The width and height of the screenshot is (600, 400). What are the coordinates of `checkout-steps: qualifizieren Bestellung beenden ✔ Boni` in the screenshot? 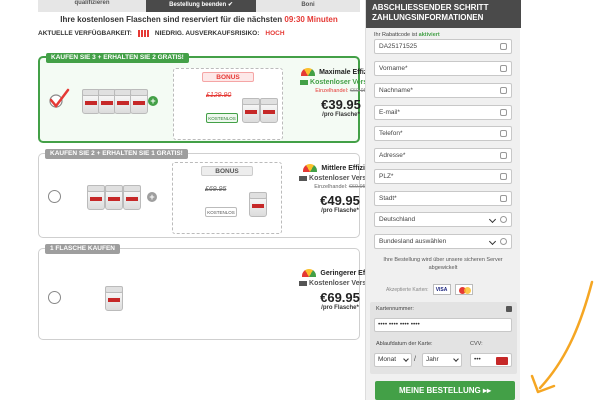 It's located at (199, 6).